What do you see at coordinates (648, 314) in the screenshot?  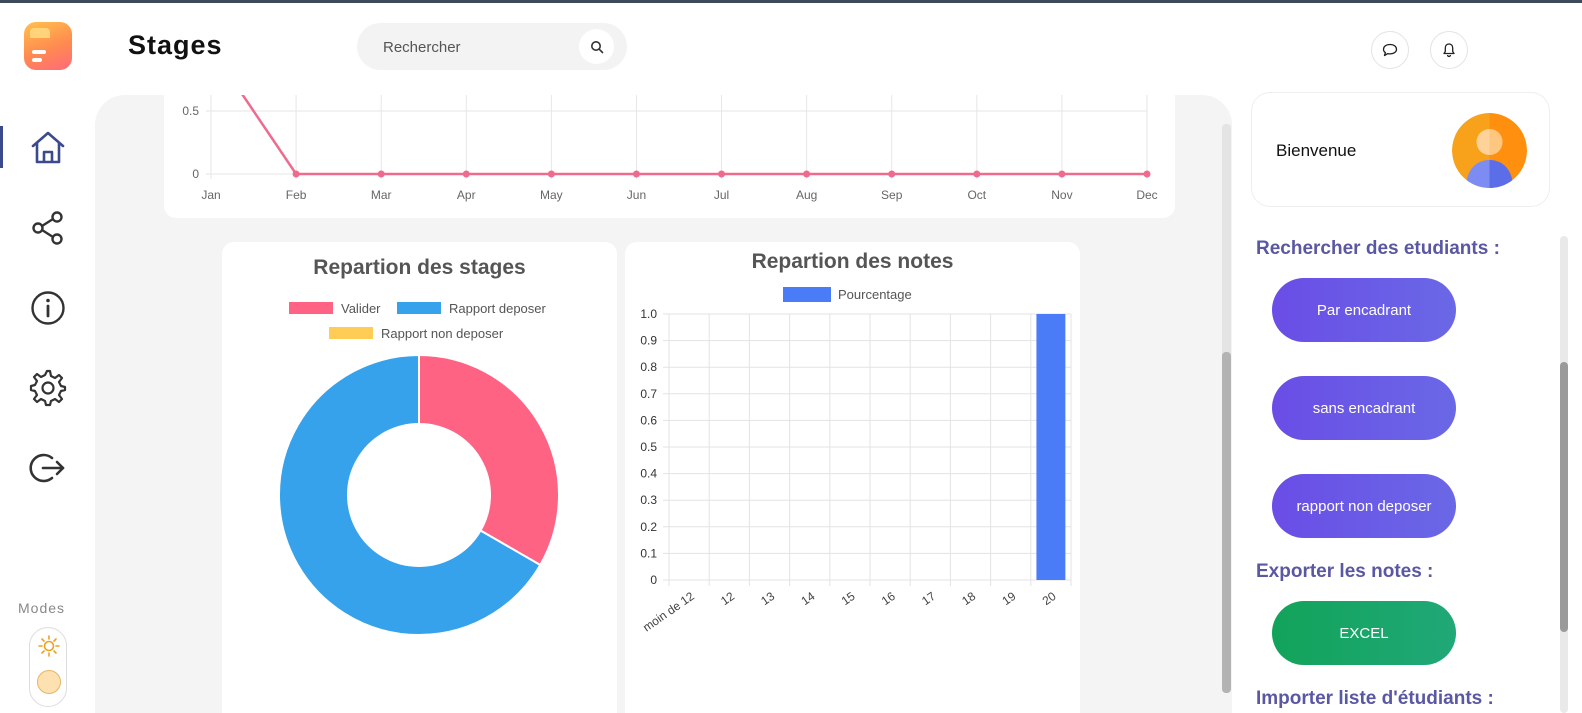 I see `bar-chart-y-tick: 1.0` at bounding box center [648, 314].